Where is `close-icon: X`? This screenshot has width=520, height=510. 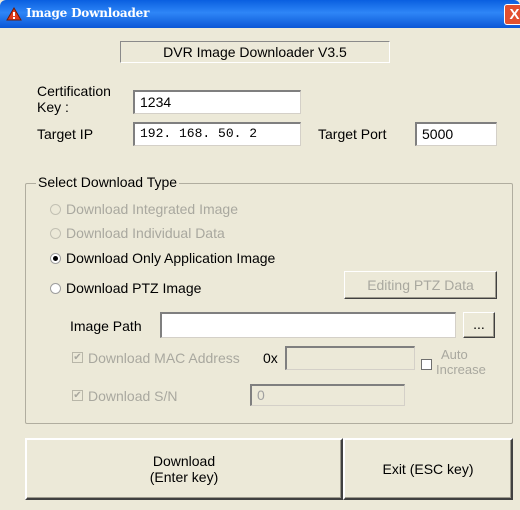 close-icon: X is located at coordinates (514, 14).